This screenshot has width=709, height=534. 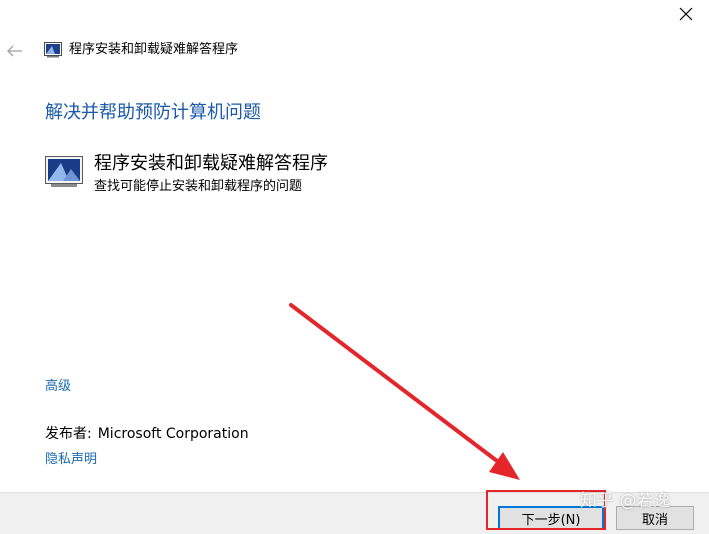 What do you see at coordinates (68, 434) in the screenshot?
I see `publisher-label: 发布者:` at bounding box center [68, 434].